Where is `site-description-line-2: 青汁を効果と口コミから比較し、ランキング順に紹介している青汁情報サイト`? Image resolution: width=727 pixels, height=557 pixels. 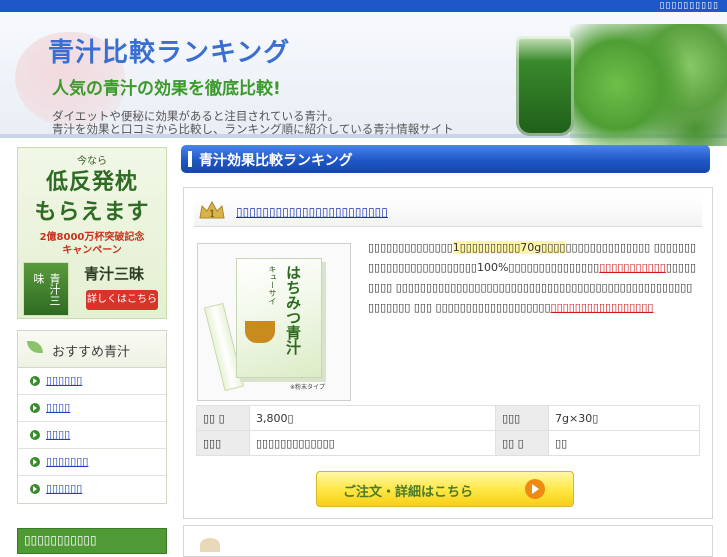
site-description-line-2: 青汁を効果と口コミから比較し、ランキング順に紹介している青汁情報サイト is located at coordinates (253, 129).